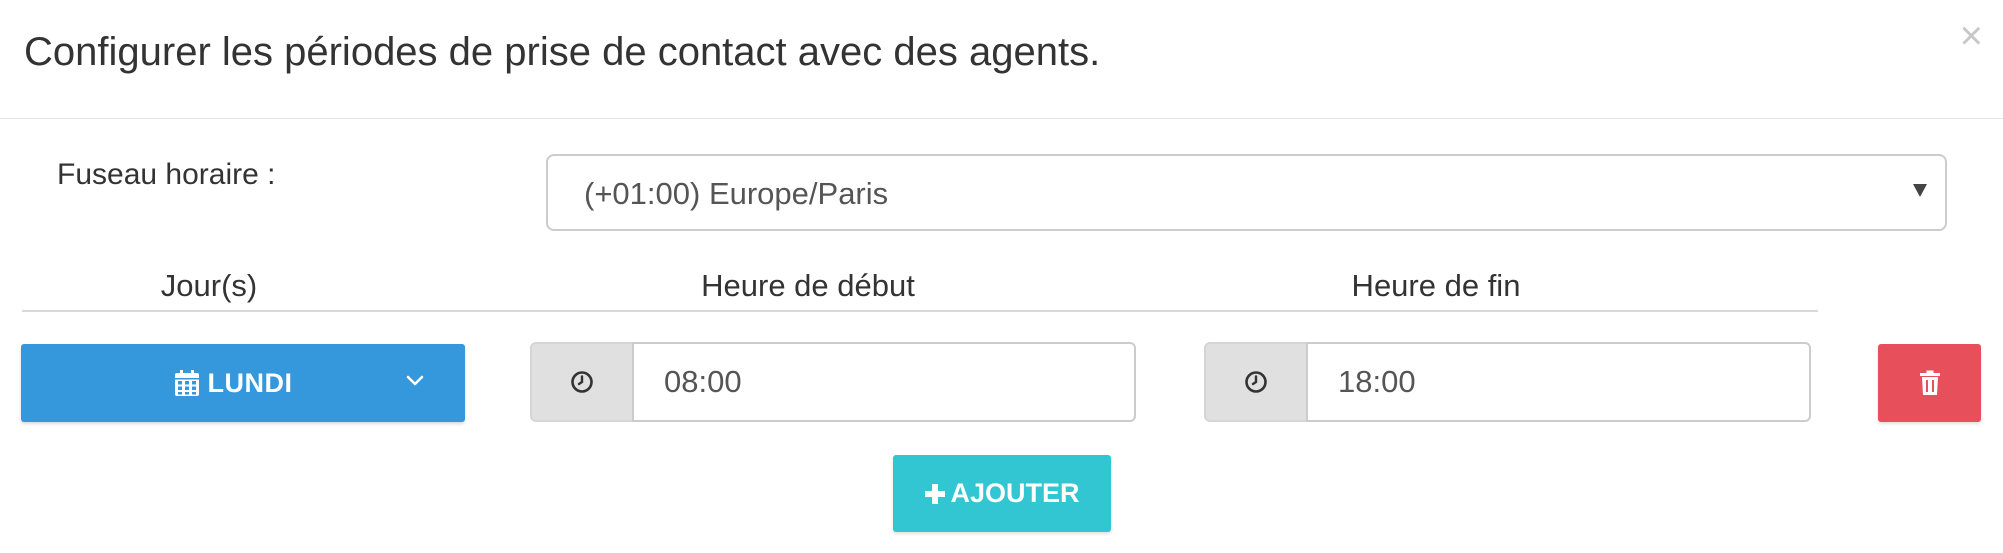  What do you see at coordinates (1015, 493) in the screenshot?
I see `add-period-label: AJOUTER` at bounding box center [1015, 493].